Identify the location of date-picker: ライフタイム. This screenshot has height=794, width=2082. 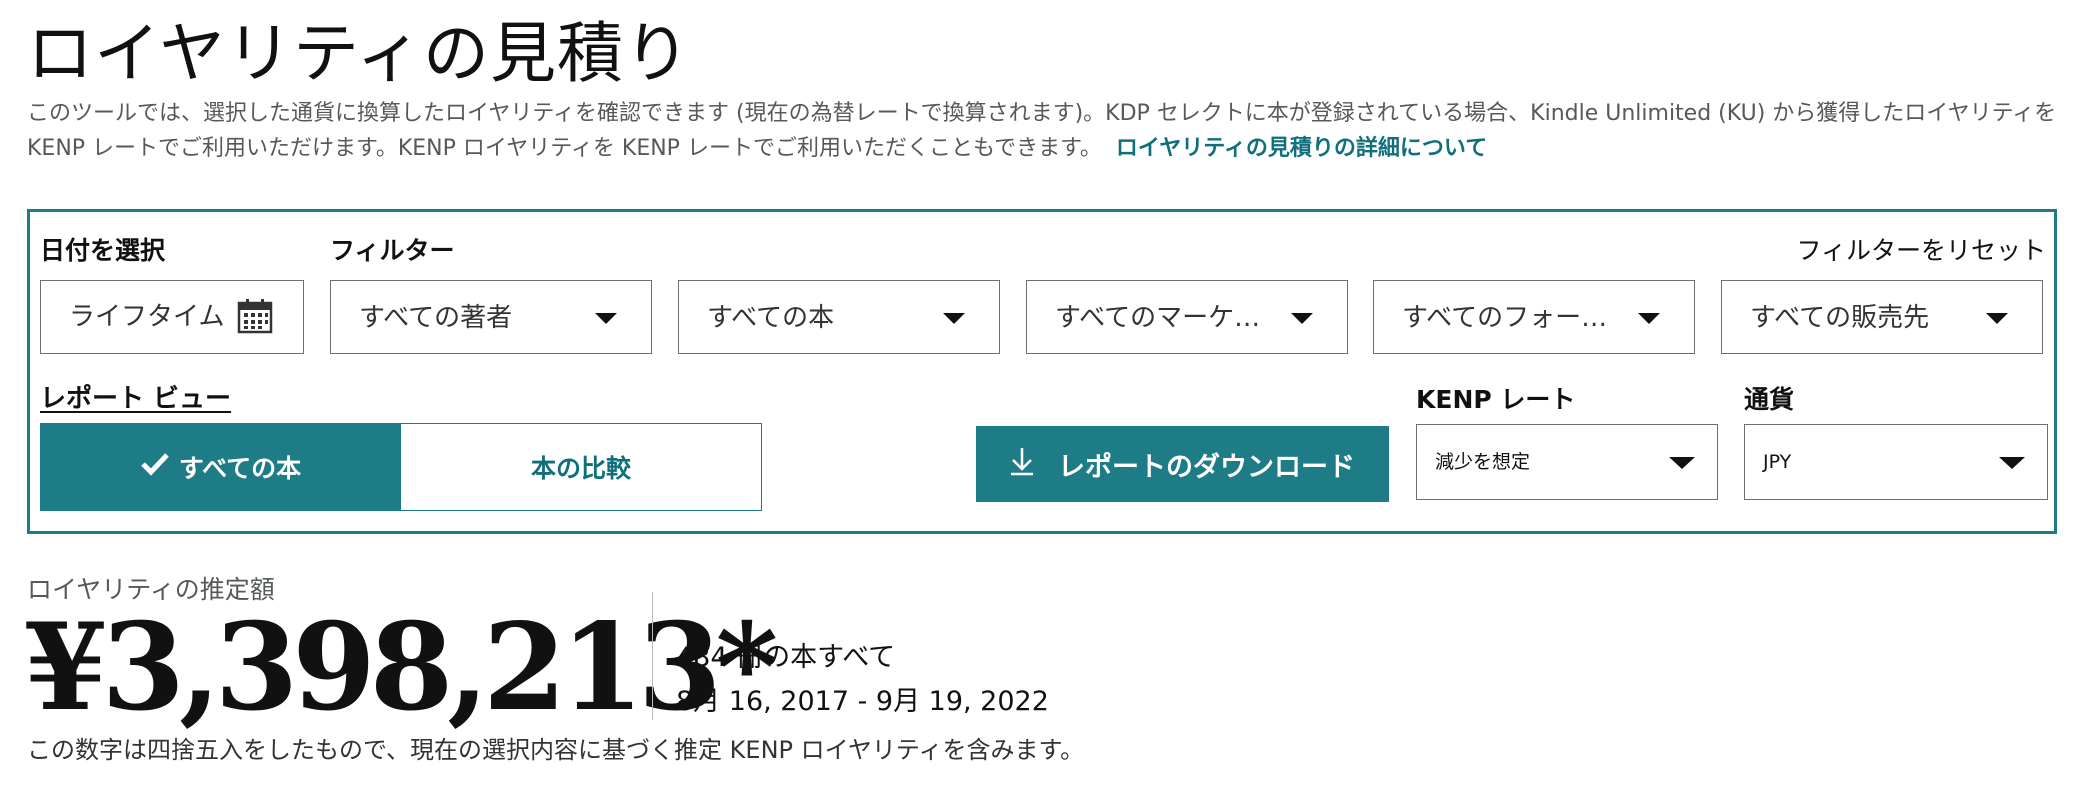
(172, 317).